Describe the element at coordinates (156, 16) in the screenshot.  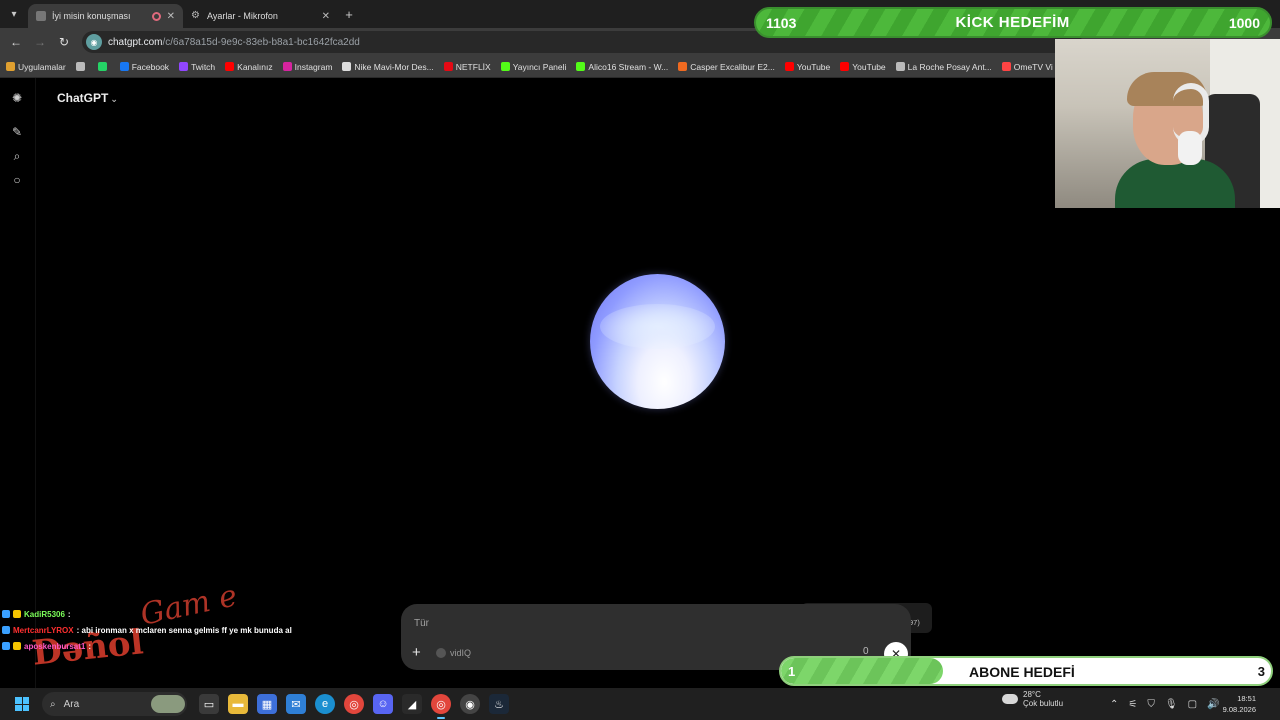
I see `recording-indicator-icon` at that location.